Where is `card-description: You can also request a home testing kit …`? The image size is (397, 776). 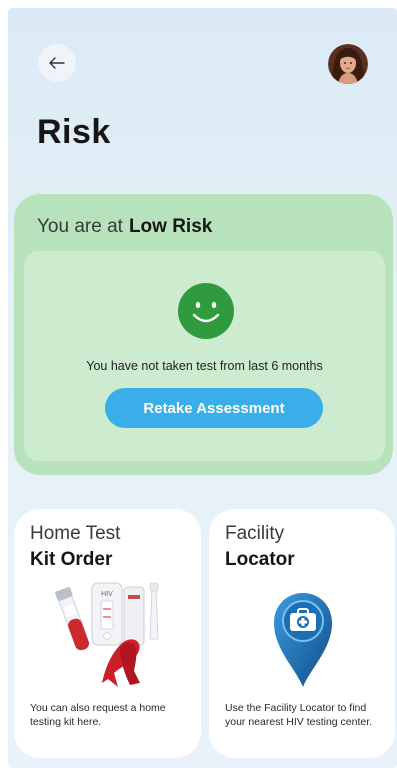
card-description: You can also request a home testing kit … is located at coordinates (98, 715).